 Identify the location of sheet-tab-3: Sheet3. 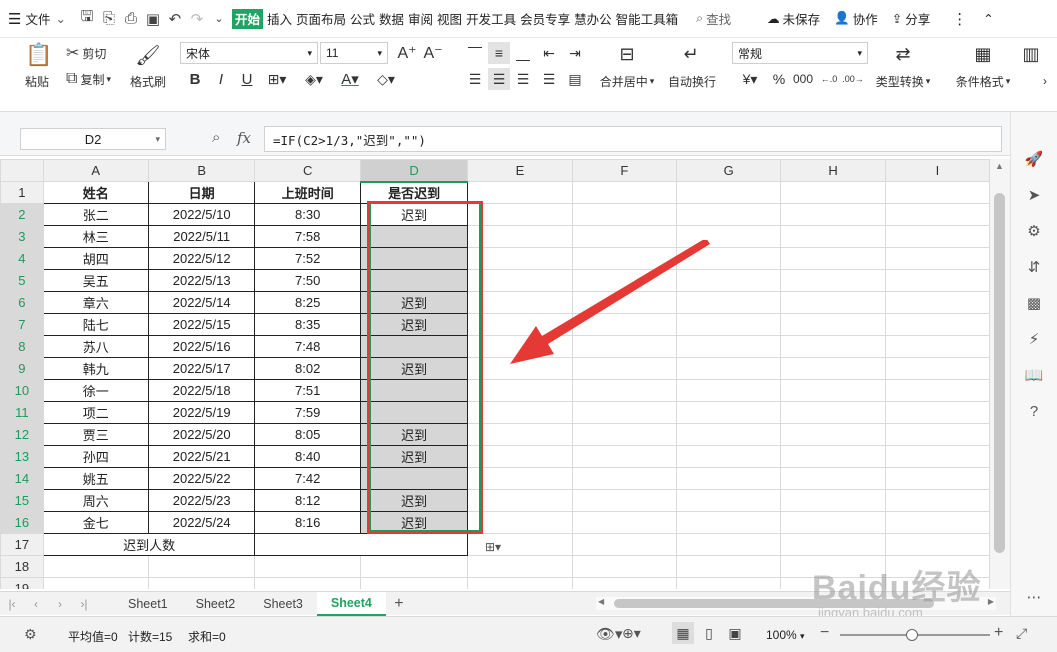
(283, 604).